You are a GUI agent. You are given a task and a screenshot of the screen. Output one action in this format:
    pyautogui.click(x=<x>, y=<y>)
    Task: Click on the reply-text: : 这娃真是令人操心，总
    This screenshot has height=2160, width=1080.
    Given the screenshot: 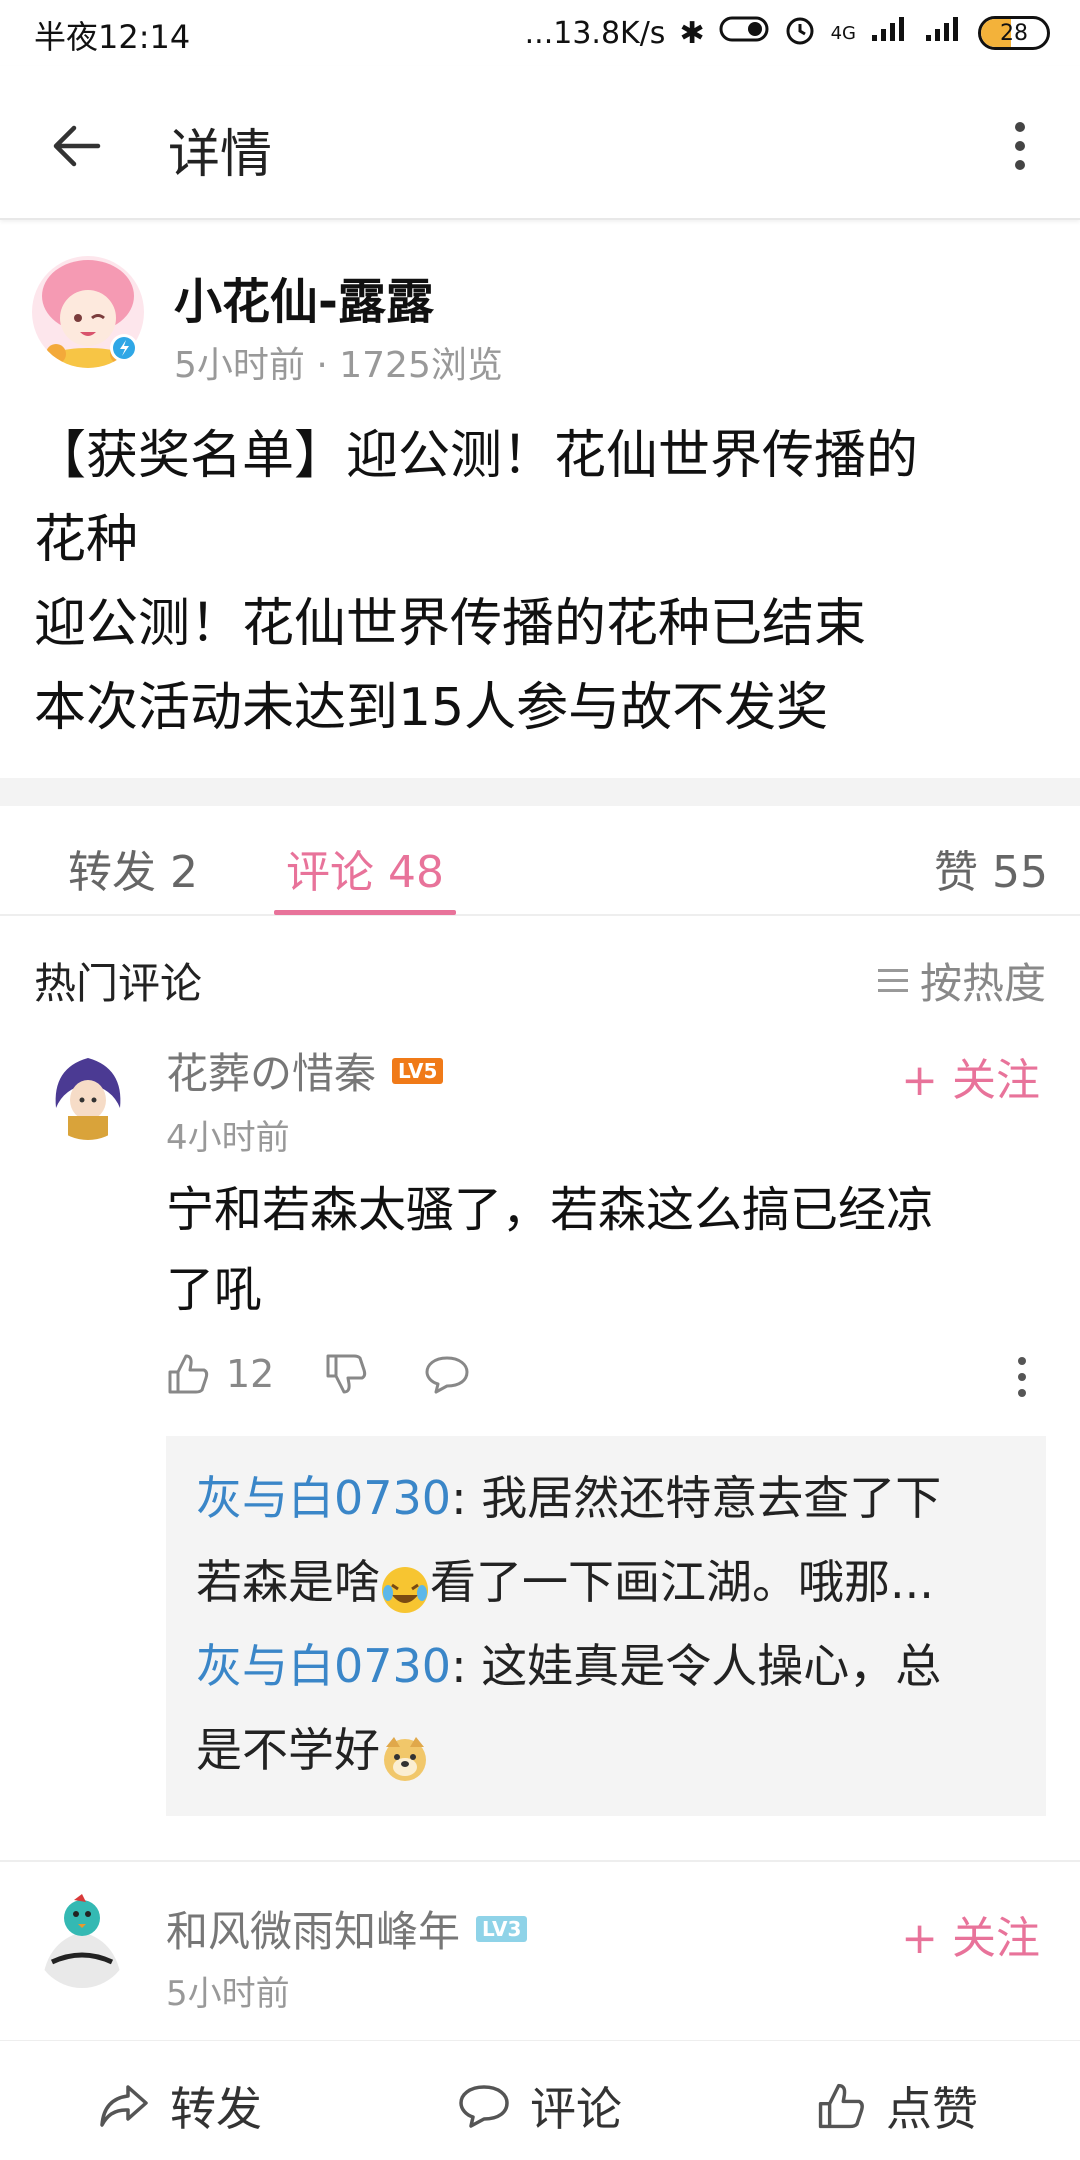 What is the action you would take?
    pyautogui.click(x=696, y=1666)
    